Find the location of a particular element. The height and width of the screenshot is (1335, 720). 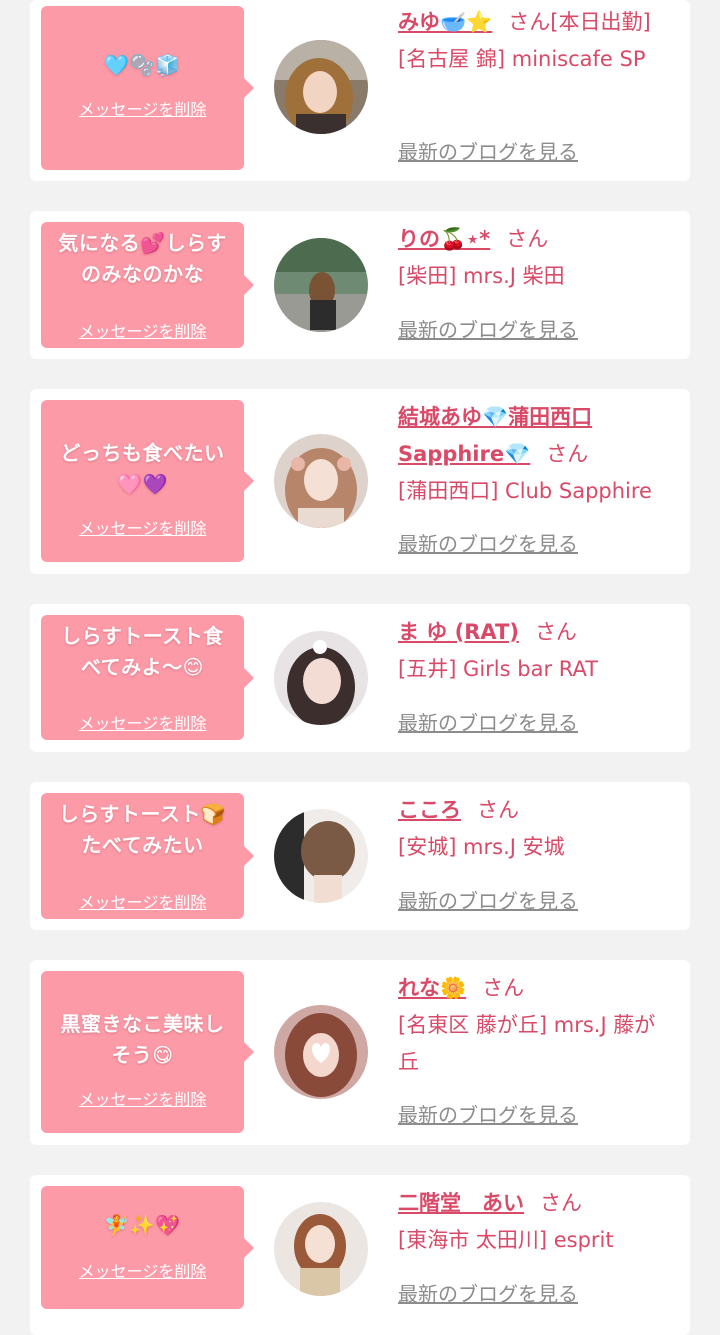

girl-name-link: みゆ🥣⭐ is located at coordinates (445, 22).